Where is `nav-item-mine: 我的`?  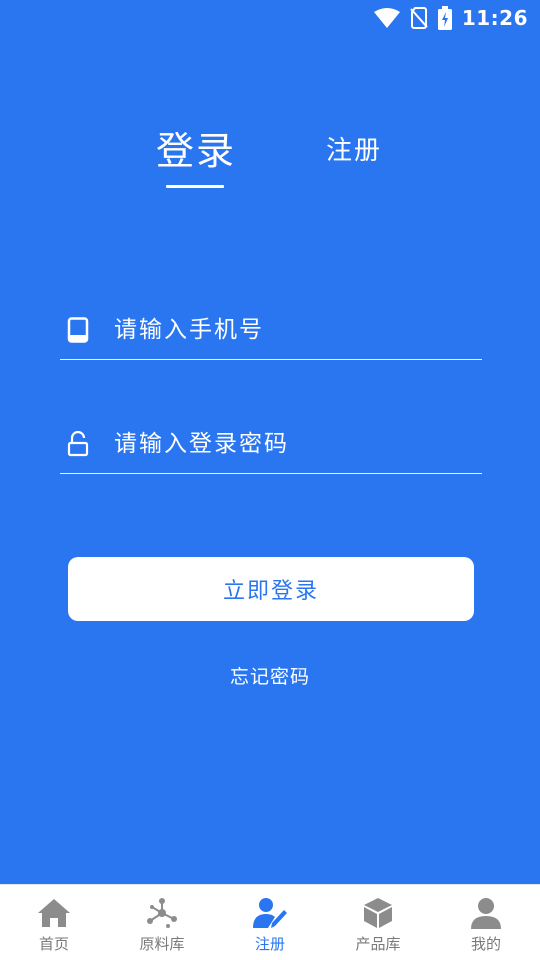
nav-item-mine: 我的 is located at coordinates (486, 922).